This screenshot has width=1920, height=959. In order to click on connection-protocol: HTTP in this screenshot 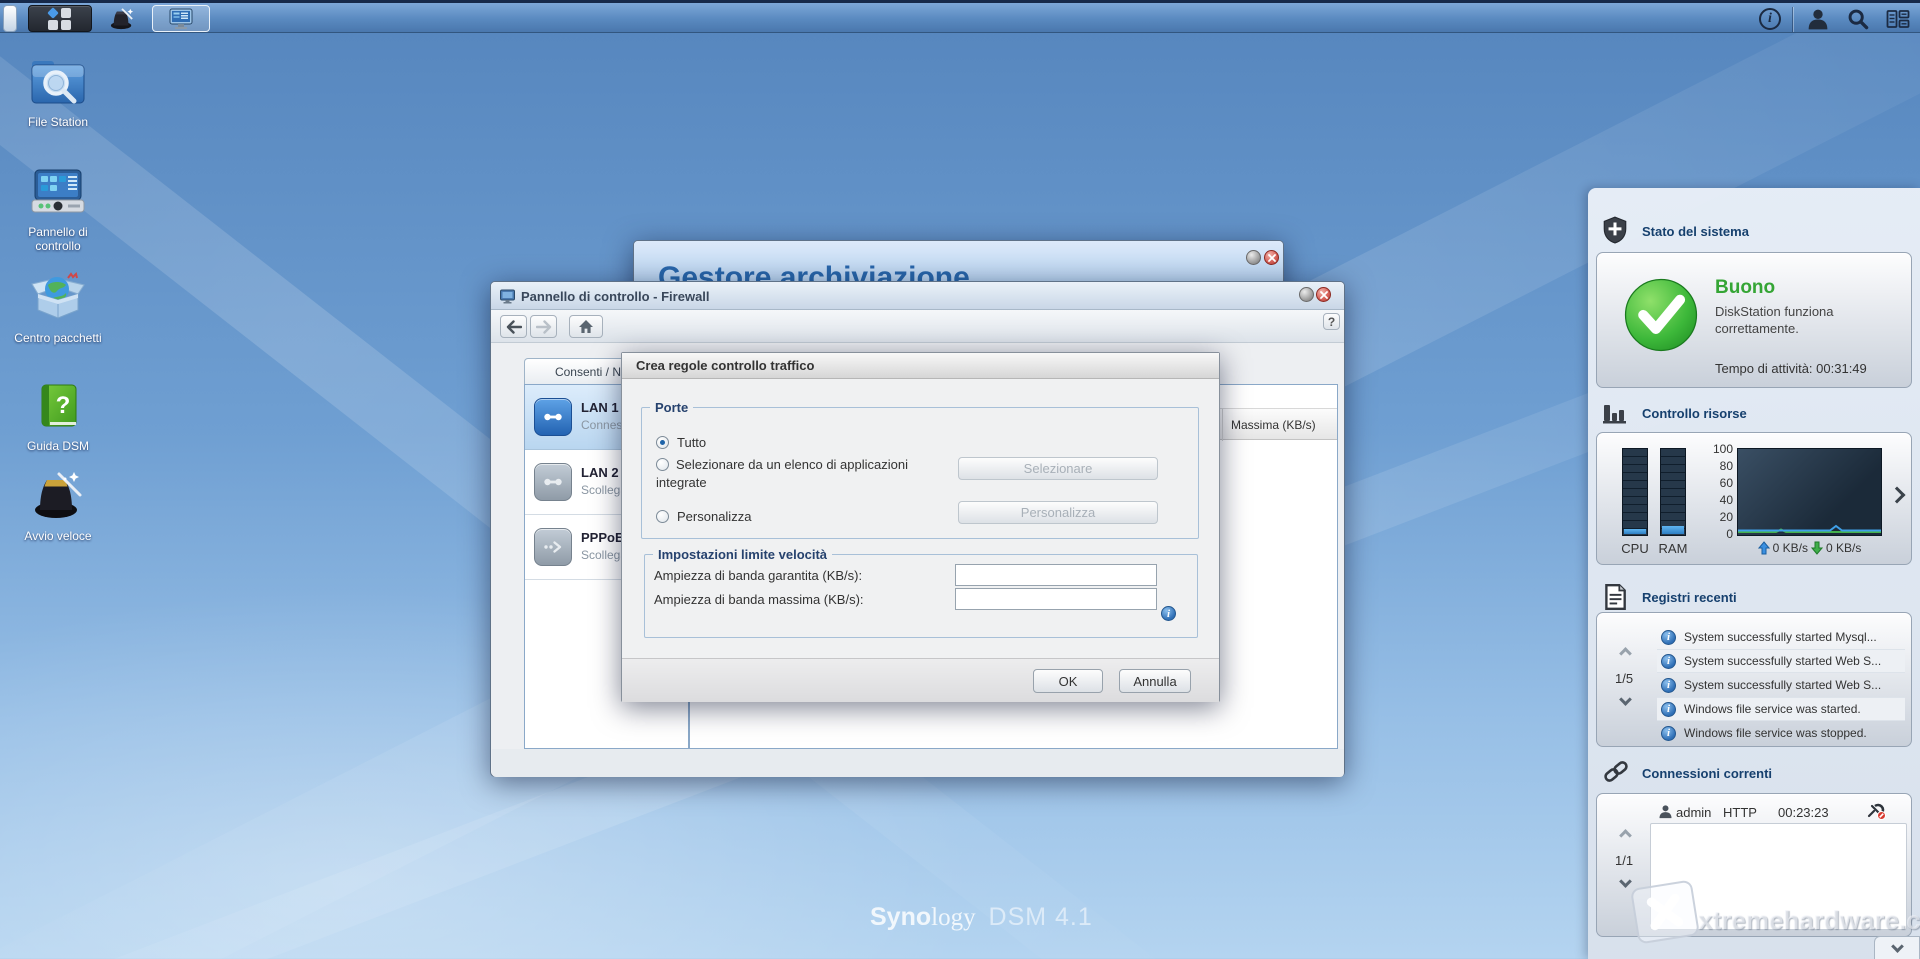, I will do `click(1740, 812)`.